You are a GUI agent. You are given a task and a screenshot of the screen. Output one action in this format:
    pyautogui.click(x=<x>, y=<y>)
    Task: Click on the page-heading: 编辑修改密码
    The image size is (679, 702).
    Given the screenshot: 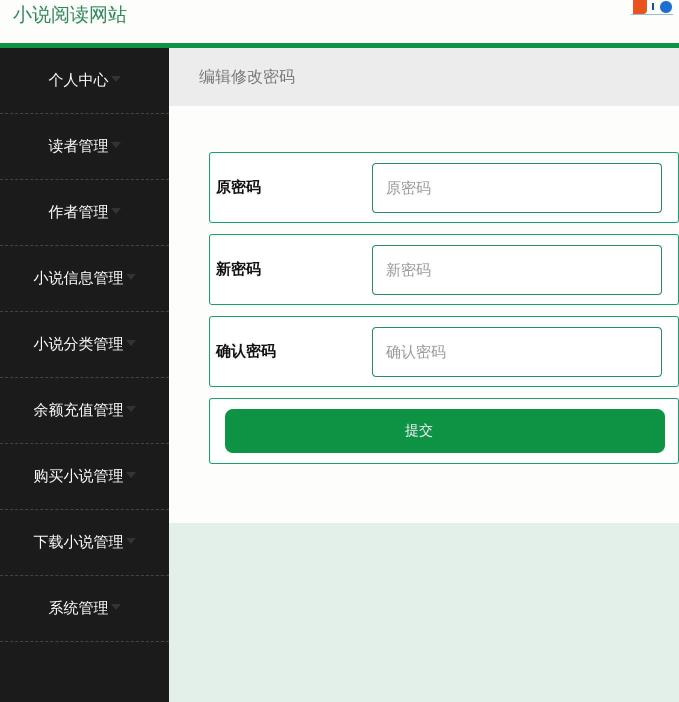 What is the action you would take?
    pyautogui.click(x=247, y=77)
    